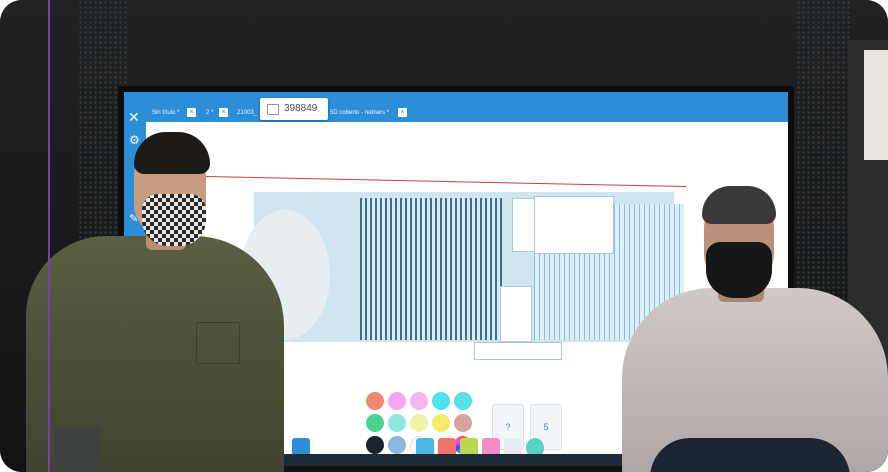 This screenshot has width=888, height=472. I want to click on person-right-hair, so click(739, 205).